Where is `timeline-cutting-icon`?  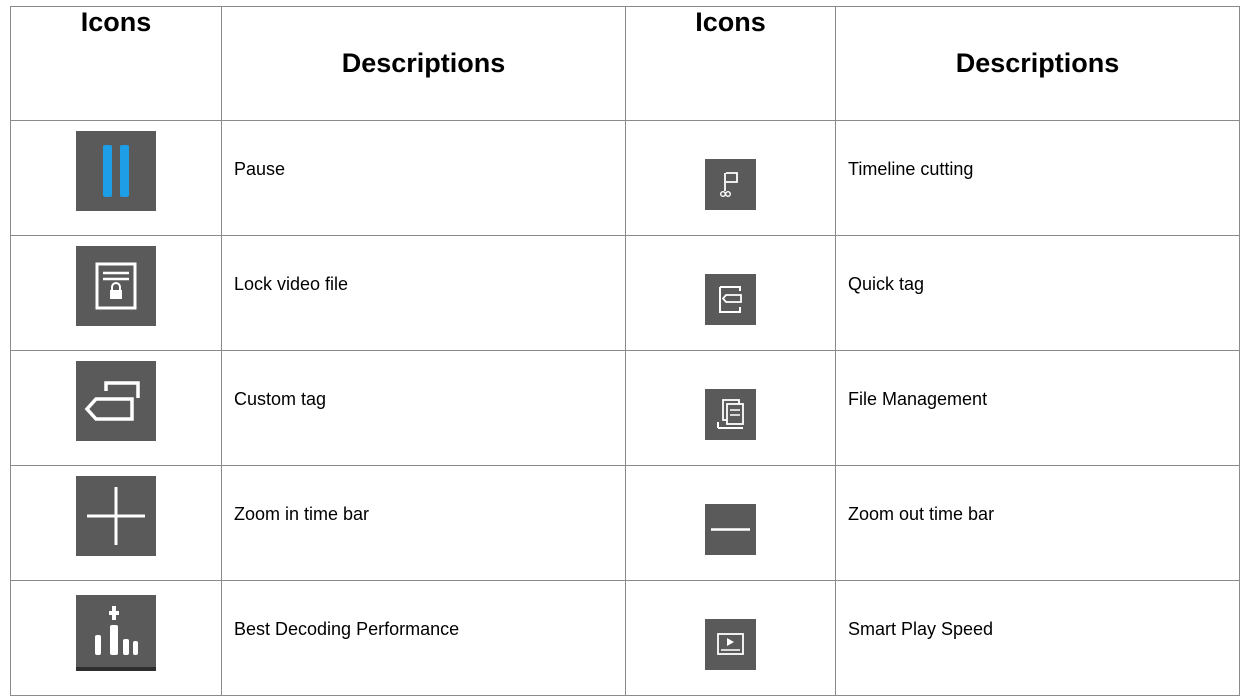
timeline-cutting-icon is located at coordinates (730, 184).